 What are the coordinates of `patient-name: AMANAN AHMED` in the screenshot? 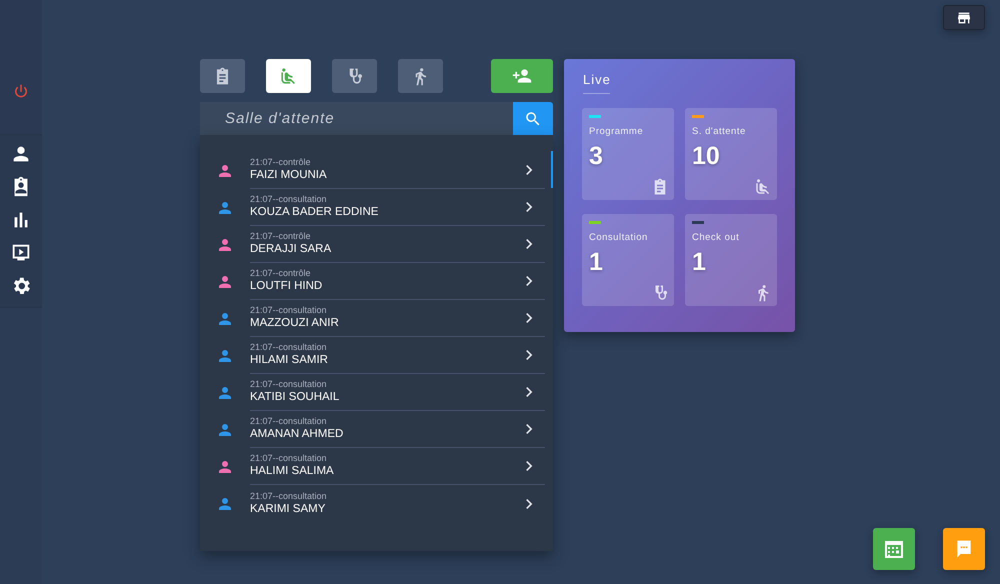 It's located at (297, 434).